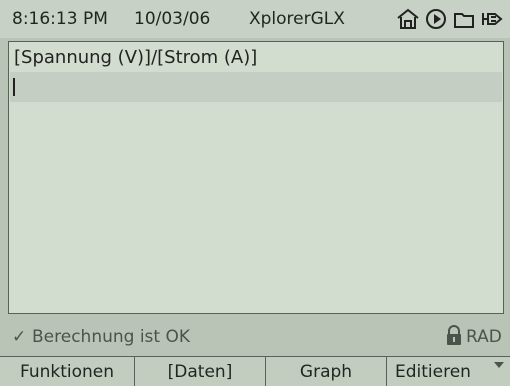 The height and width of the screenshot is (386, 510). I want to click on softkey-editieren: Editieren, so click(448, 371).